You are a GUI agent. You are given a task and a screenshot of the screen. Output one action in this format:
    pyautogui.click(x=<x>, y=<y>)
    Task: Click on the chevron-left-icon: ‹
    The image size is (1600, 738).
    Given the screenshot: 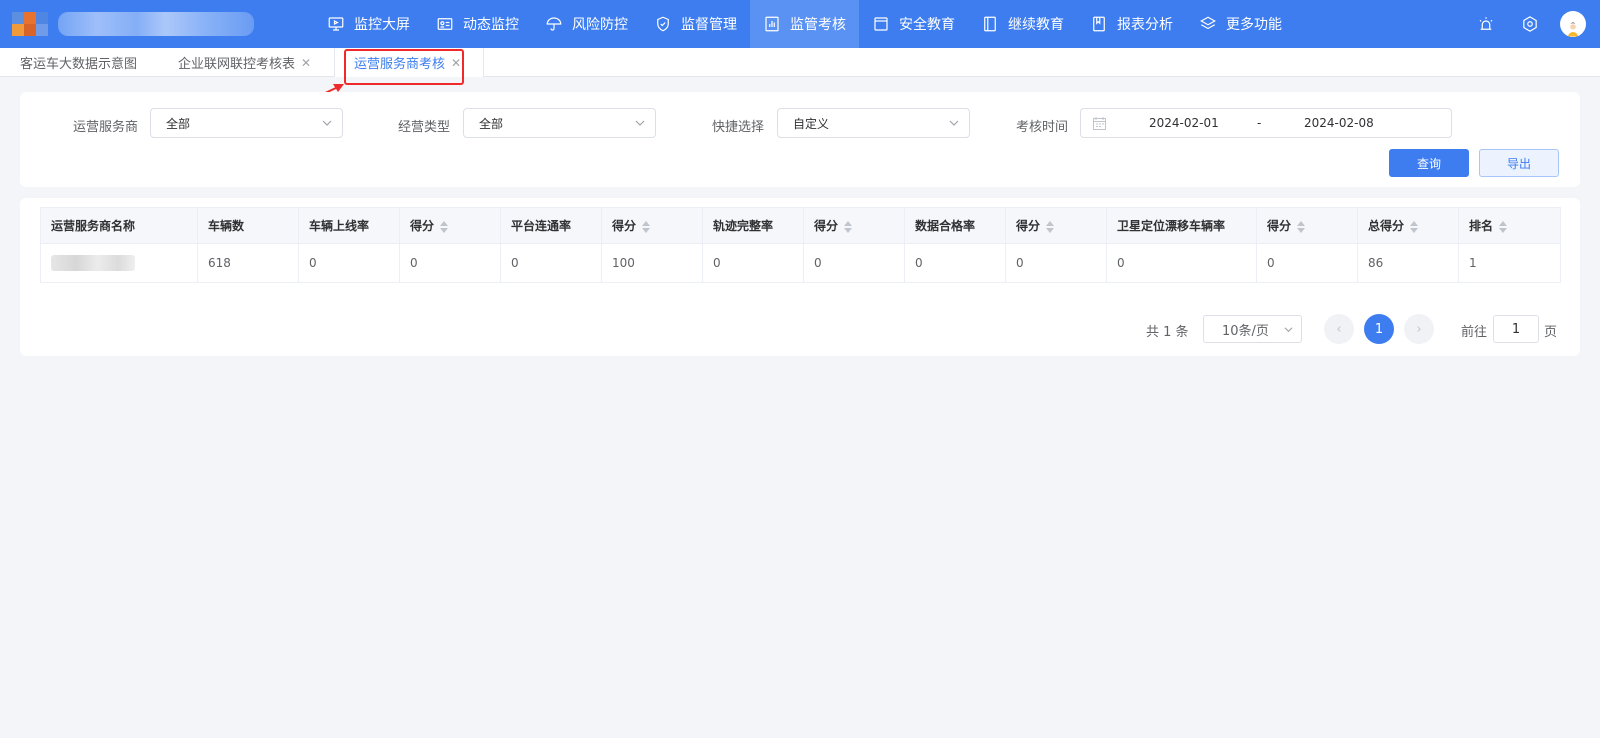 What is the action you would take?
    pyautogui.click(x=1339, y=329)
    